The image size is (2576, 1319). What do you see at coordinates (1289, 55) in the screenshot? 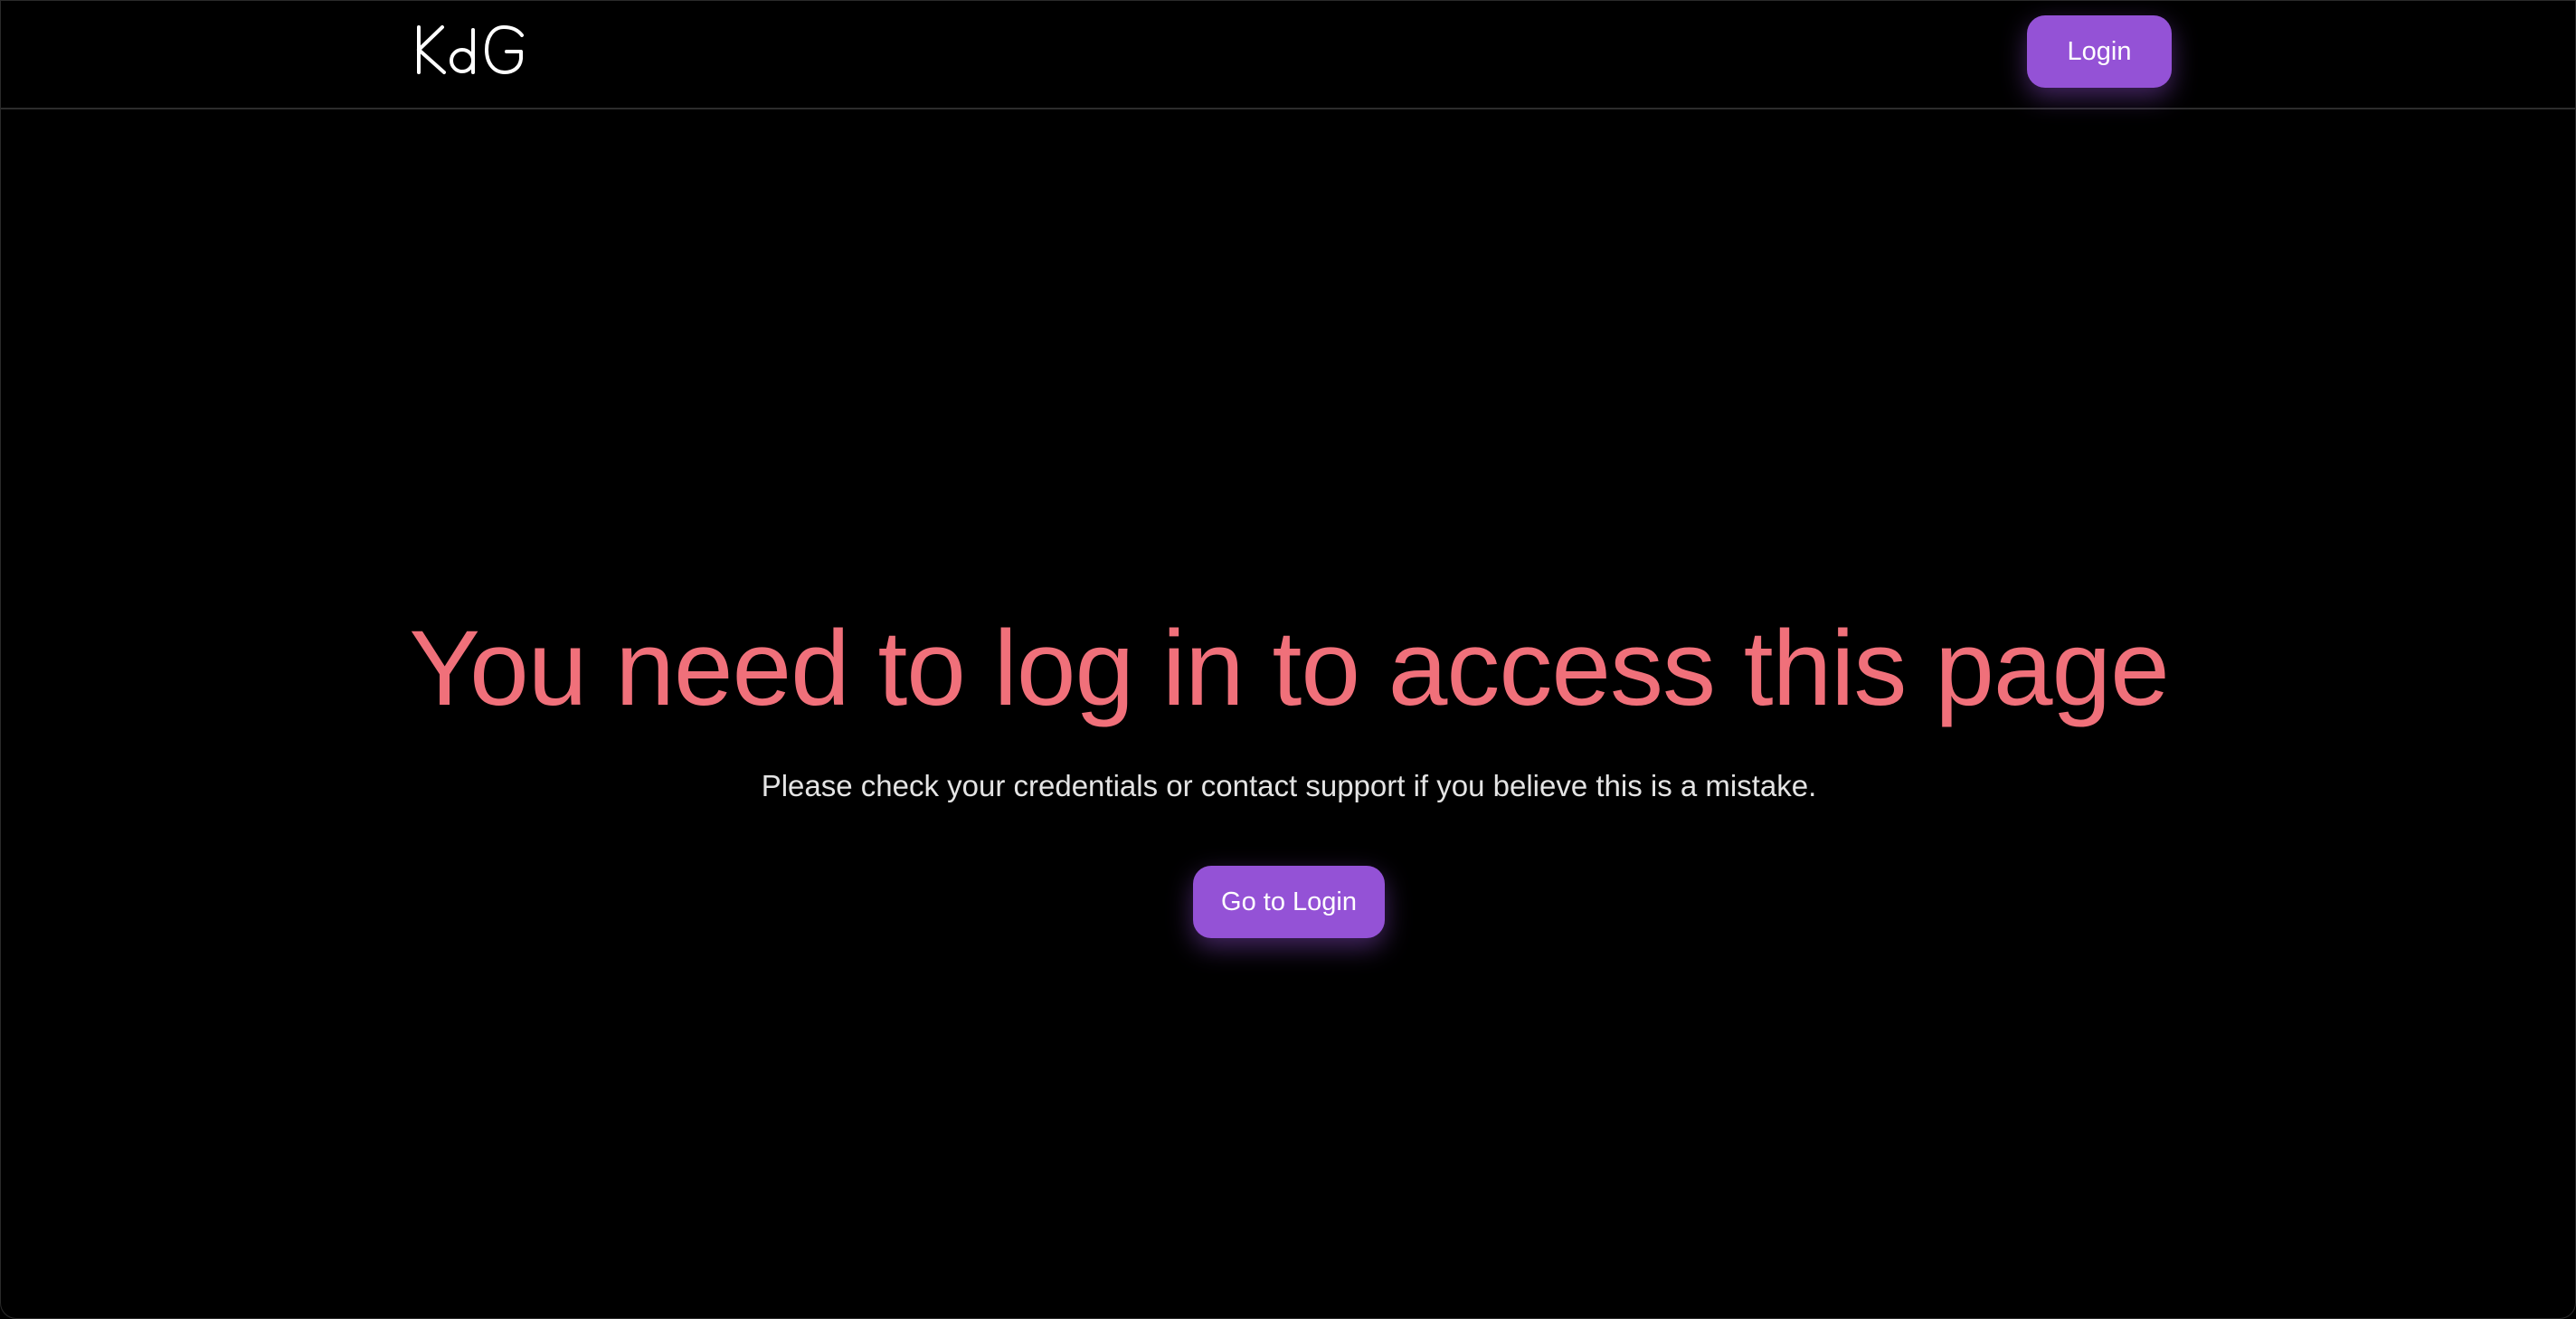
I see `top-navbar: Login` at bounding box center [1289, 55].